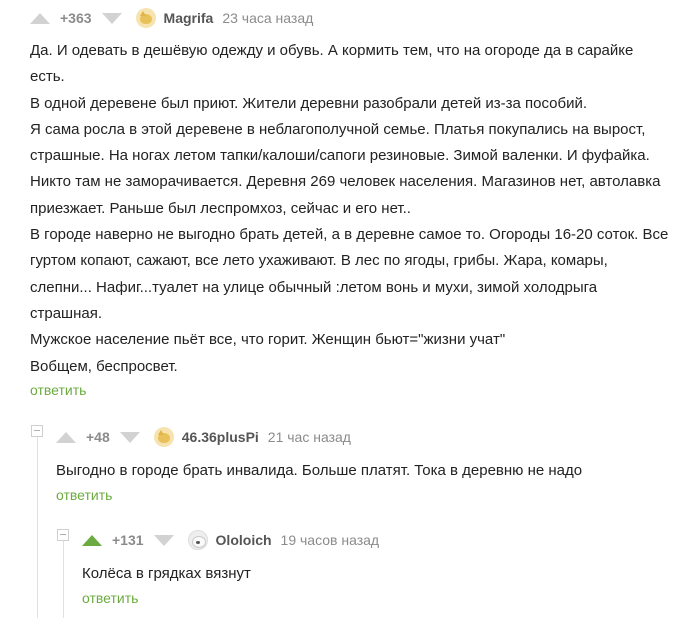 The image size is (700, 618). Describe the element at coordinates (220, 437) in the screenshot. I see `comment-author: 46.36plusPi` at that location.